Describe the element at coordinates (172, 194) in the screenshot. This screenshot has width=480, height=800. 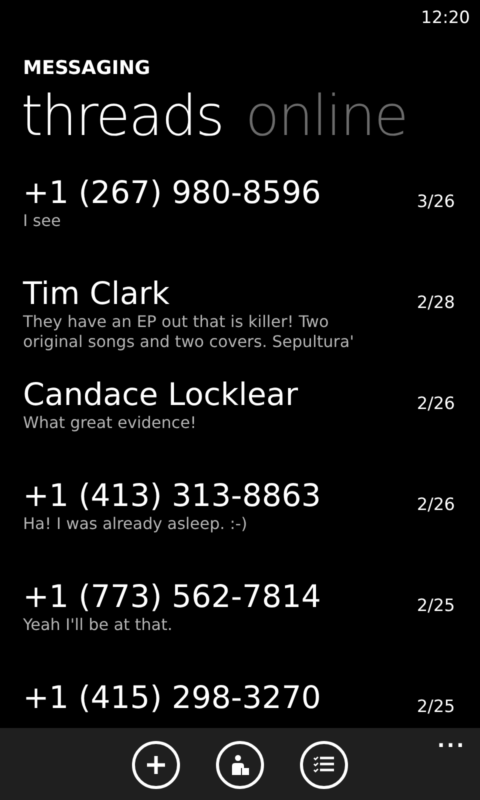
I see `contact-name: +1 (267) 980-8596` at that location.